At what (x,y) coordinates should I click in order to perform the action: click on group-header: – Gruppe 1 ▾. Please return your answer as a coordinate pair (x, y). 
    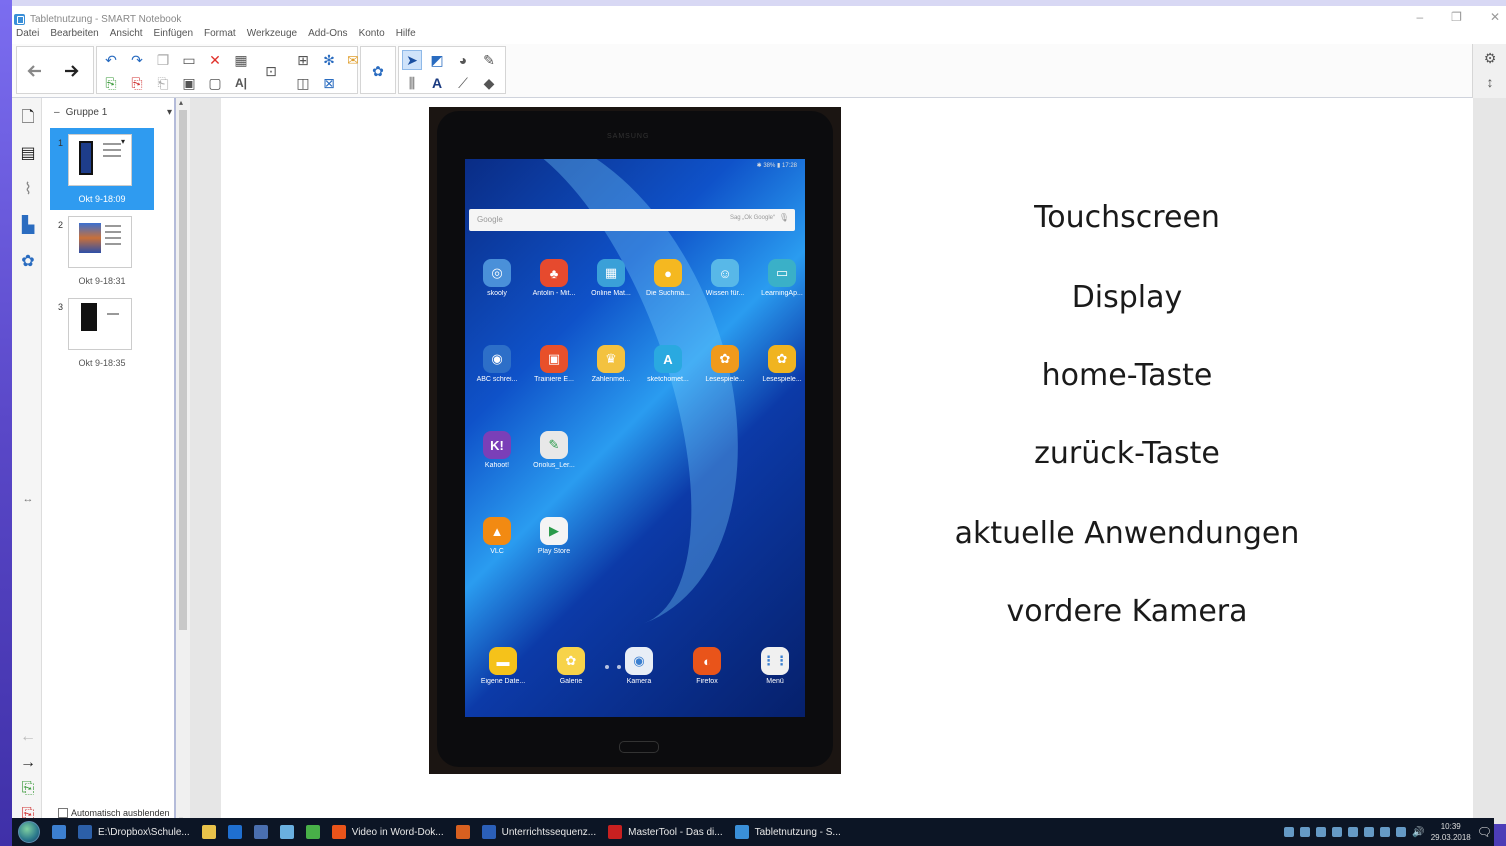
    Looking at the image, I should click on (113, 112).